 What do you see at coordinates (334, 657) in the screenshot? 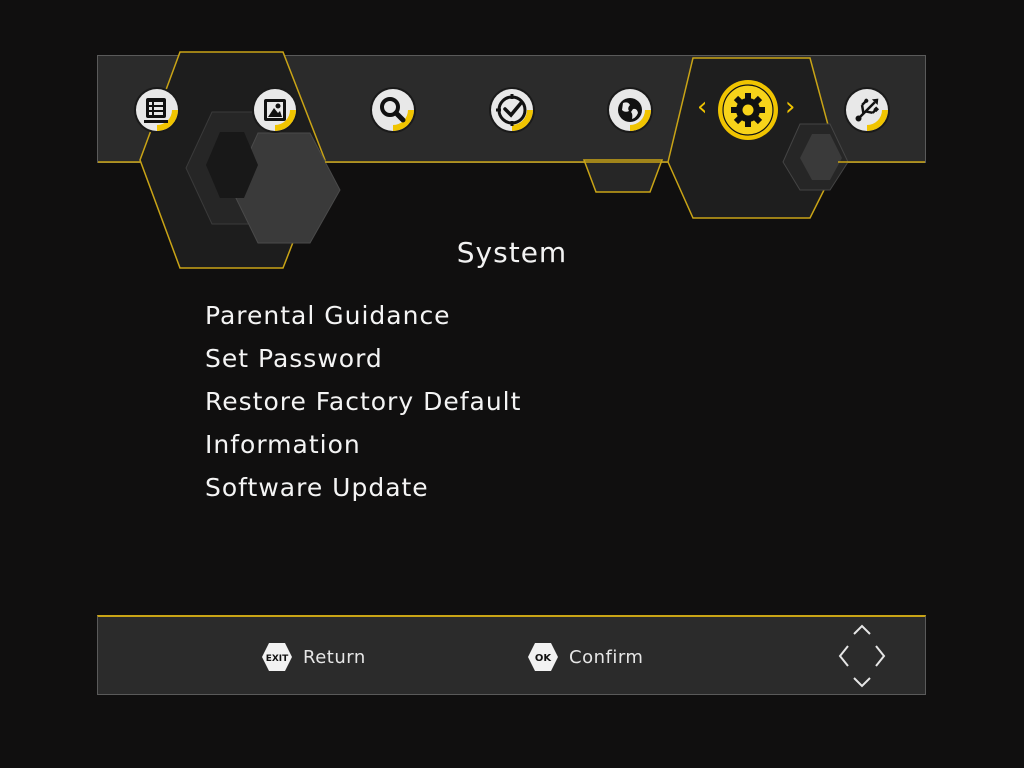
I see `exit-hint-label: Return` at bounding box center [334, 657].